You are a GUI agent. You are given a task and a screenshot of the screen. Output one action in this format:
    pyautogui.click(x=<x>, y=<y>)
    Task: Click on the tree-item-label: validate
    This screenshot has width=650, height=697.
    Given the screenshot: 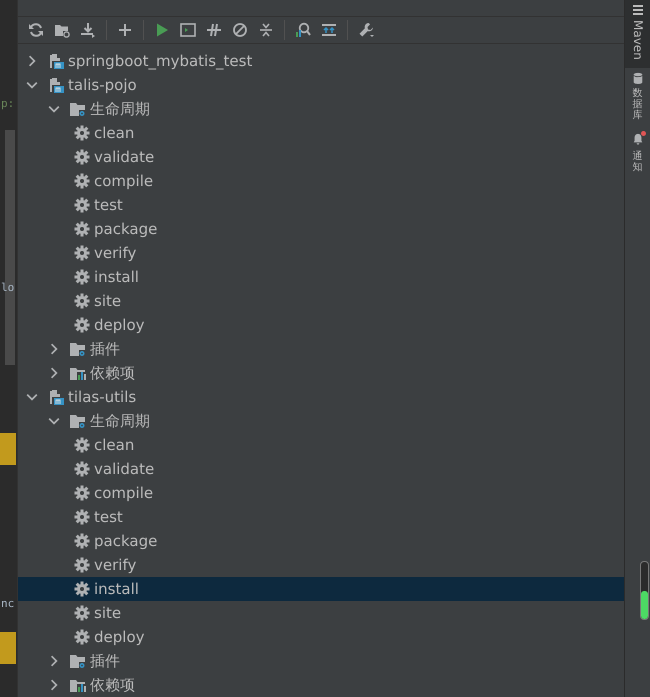 What is the action you would take?
    pyautogui.click(x=124, y=157)
    